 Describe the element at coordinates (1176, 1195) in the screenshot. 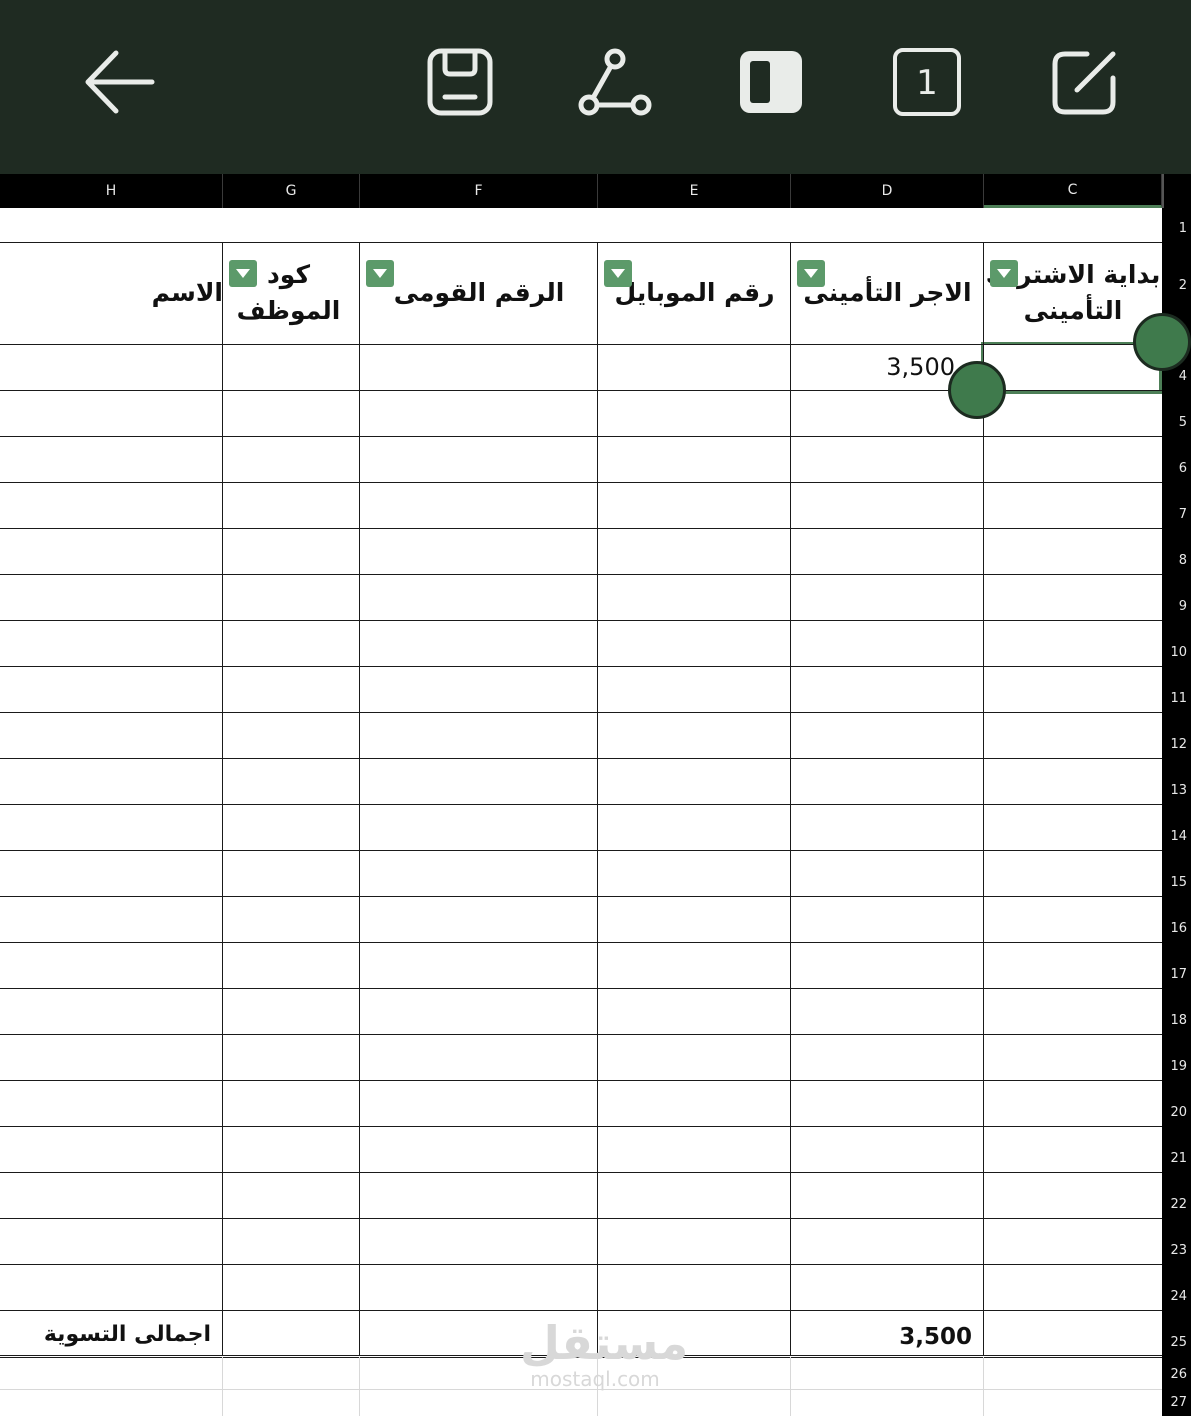

I see `row-header-22: 22` at that location.